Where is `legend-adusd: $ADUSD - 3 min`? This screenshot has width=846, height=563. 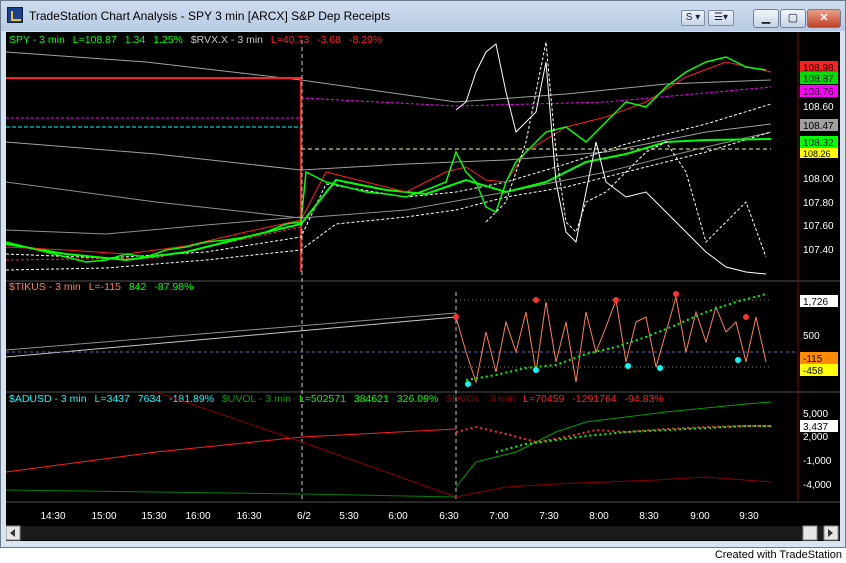
legend-adusd: $ADUSD - 3 min is located at coordinates (48, 399).